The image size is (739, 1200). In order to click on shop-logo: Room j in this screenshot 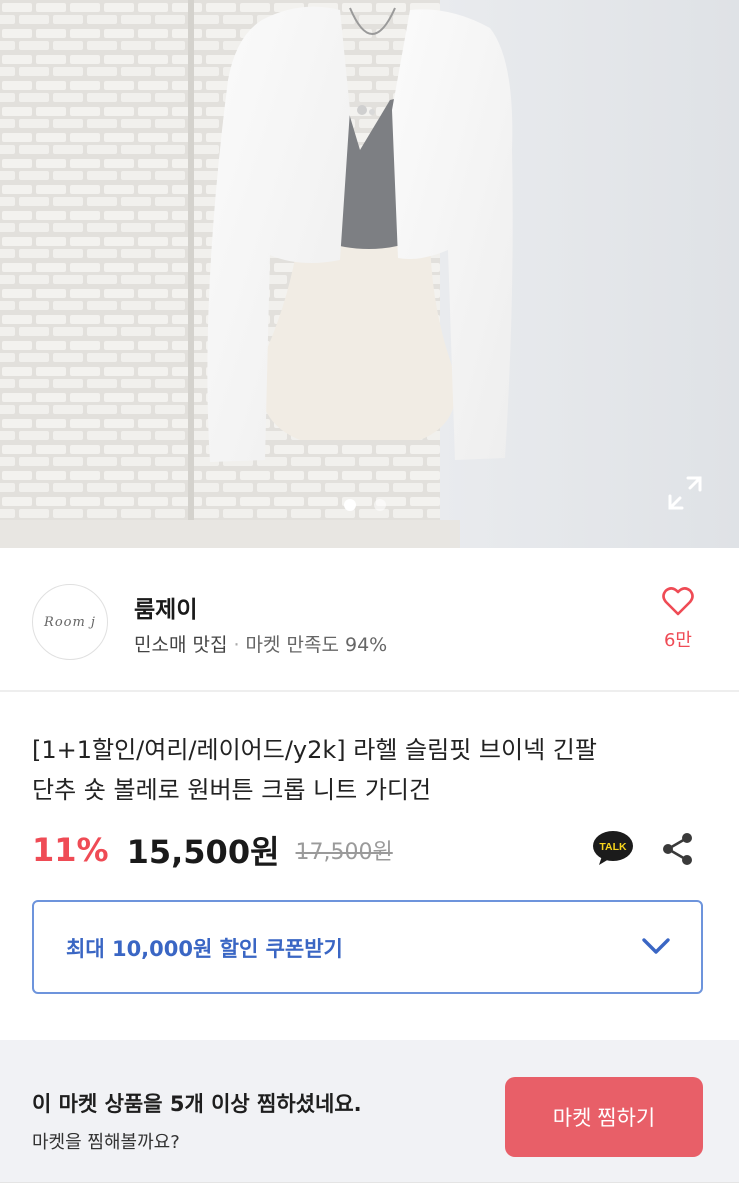, I will do `click(70, 622)`.